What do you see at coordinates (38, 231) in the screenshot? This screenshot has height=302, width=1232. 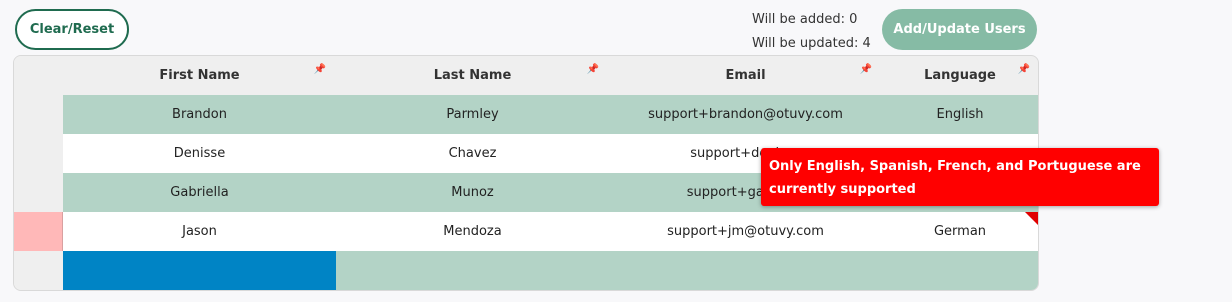 I see `row-header-error` at bounding box center [38, 231].